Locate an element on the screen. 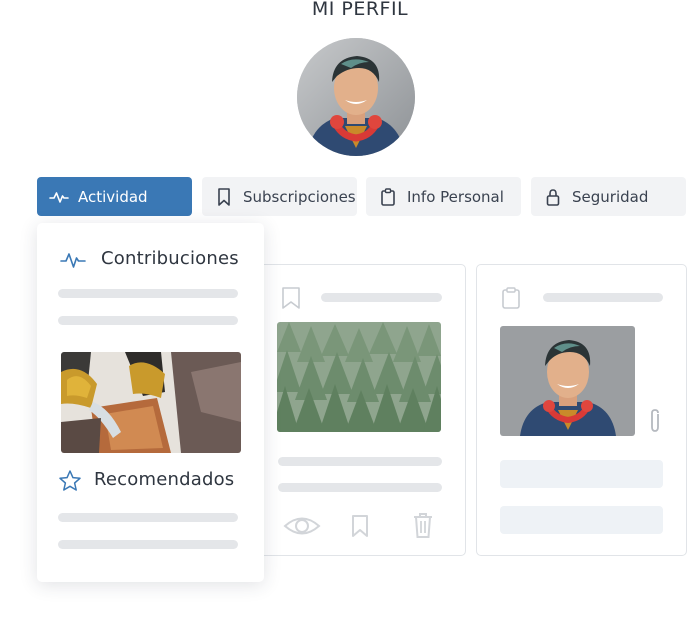 This screenshot has width=687, height=619. tab-label: Seguridad is located at coordinates (610, 196).